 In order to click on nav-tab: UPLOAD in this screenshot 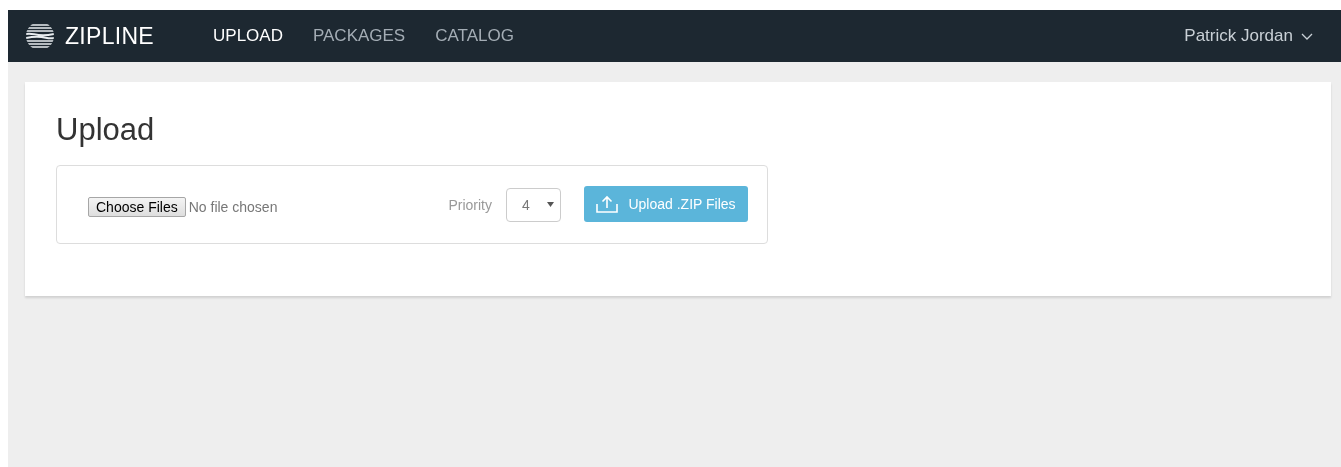, I will do `click(248, 36)`.